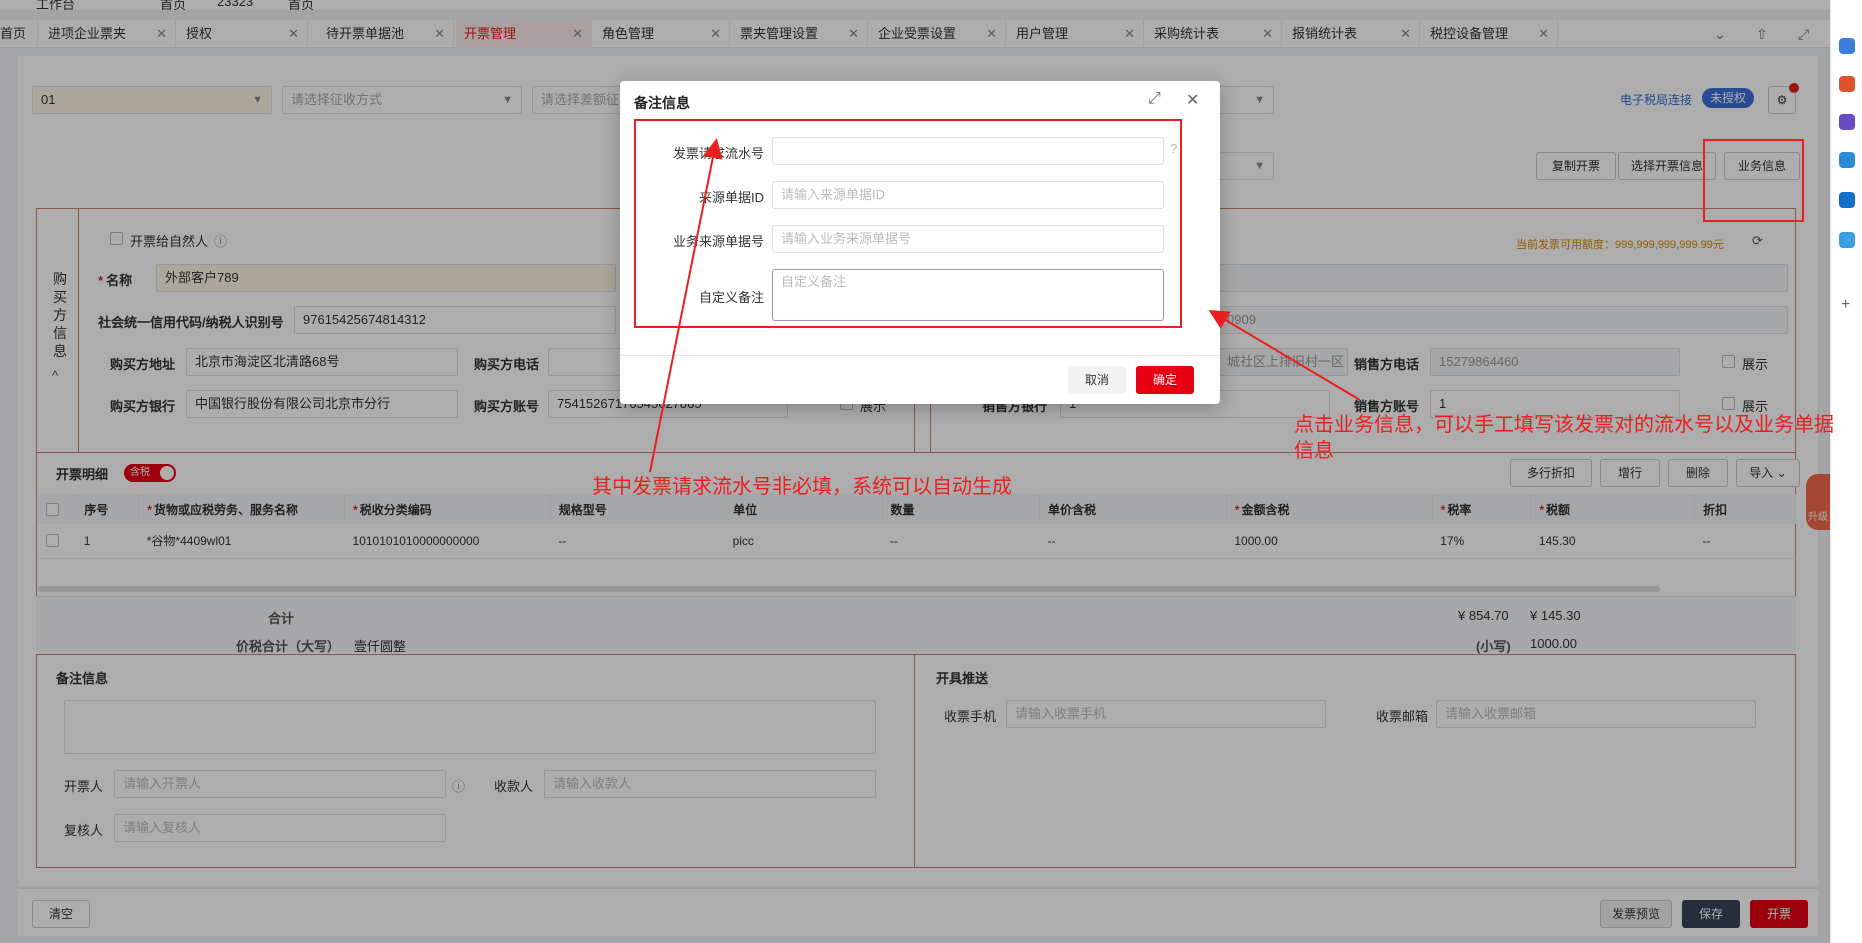 This screenshot has width=1862, height=943. Describe the element at coordinates (1847, 122) in the screenshot. I see `people-icon` at that location.